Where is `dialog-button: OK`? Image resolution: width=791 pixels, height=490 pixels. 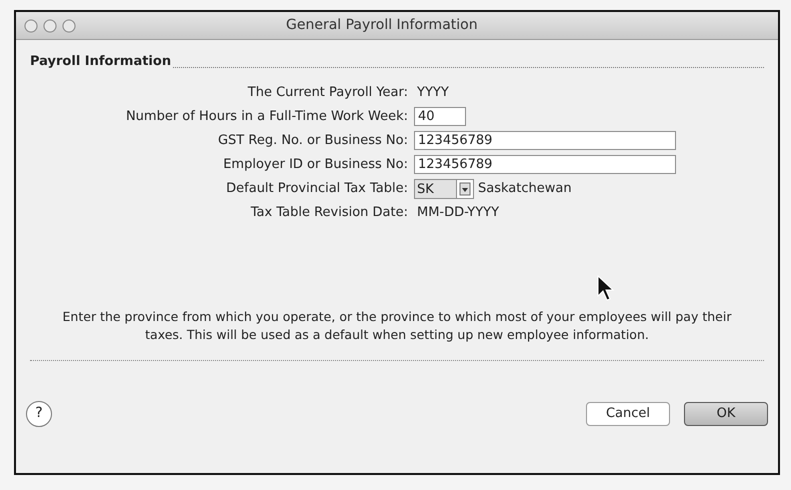
dialog-button: OK is located at coordinates (726, 414).